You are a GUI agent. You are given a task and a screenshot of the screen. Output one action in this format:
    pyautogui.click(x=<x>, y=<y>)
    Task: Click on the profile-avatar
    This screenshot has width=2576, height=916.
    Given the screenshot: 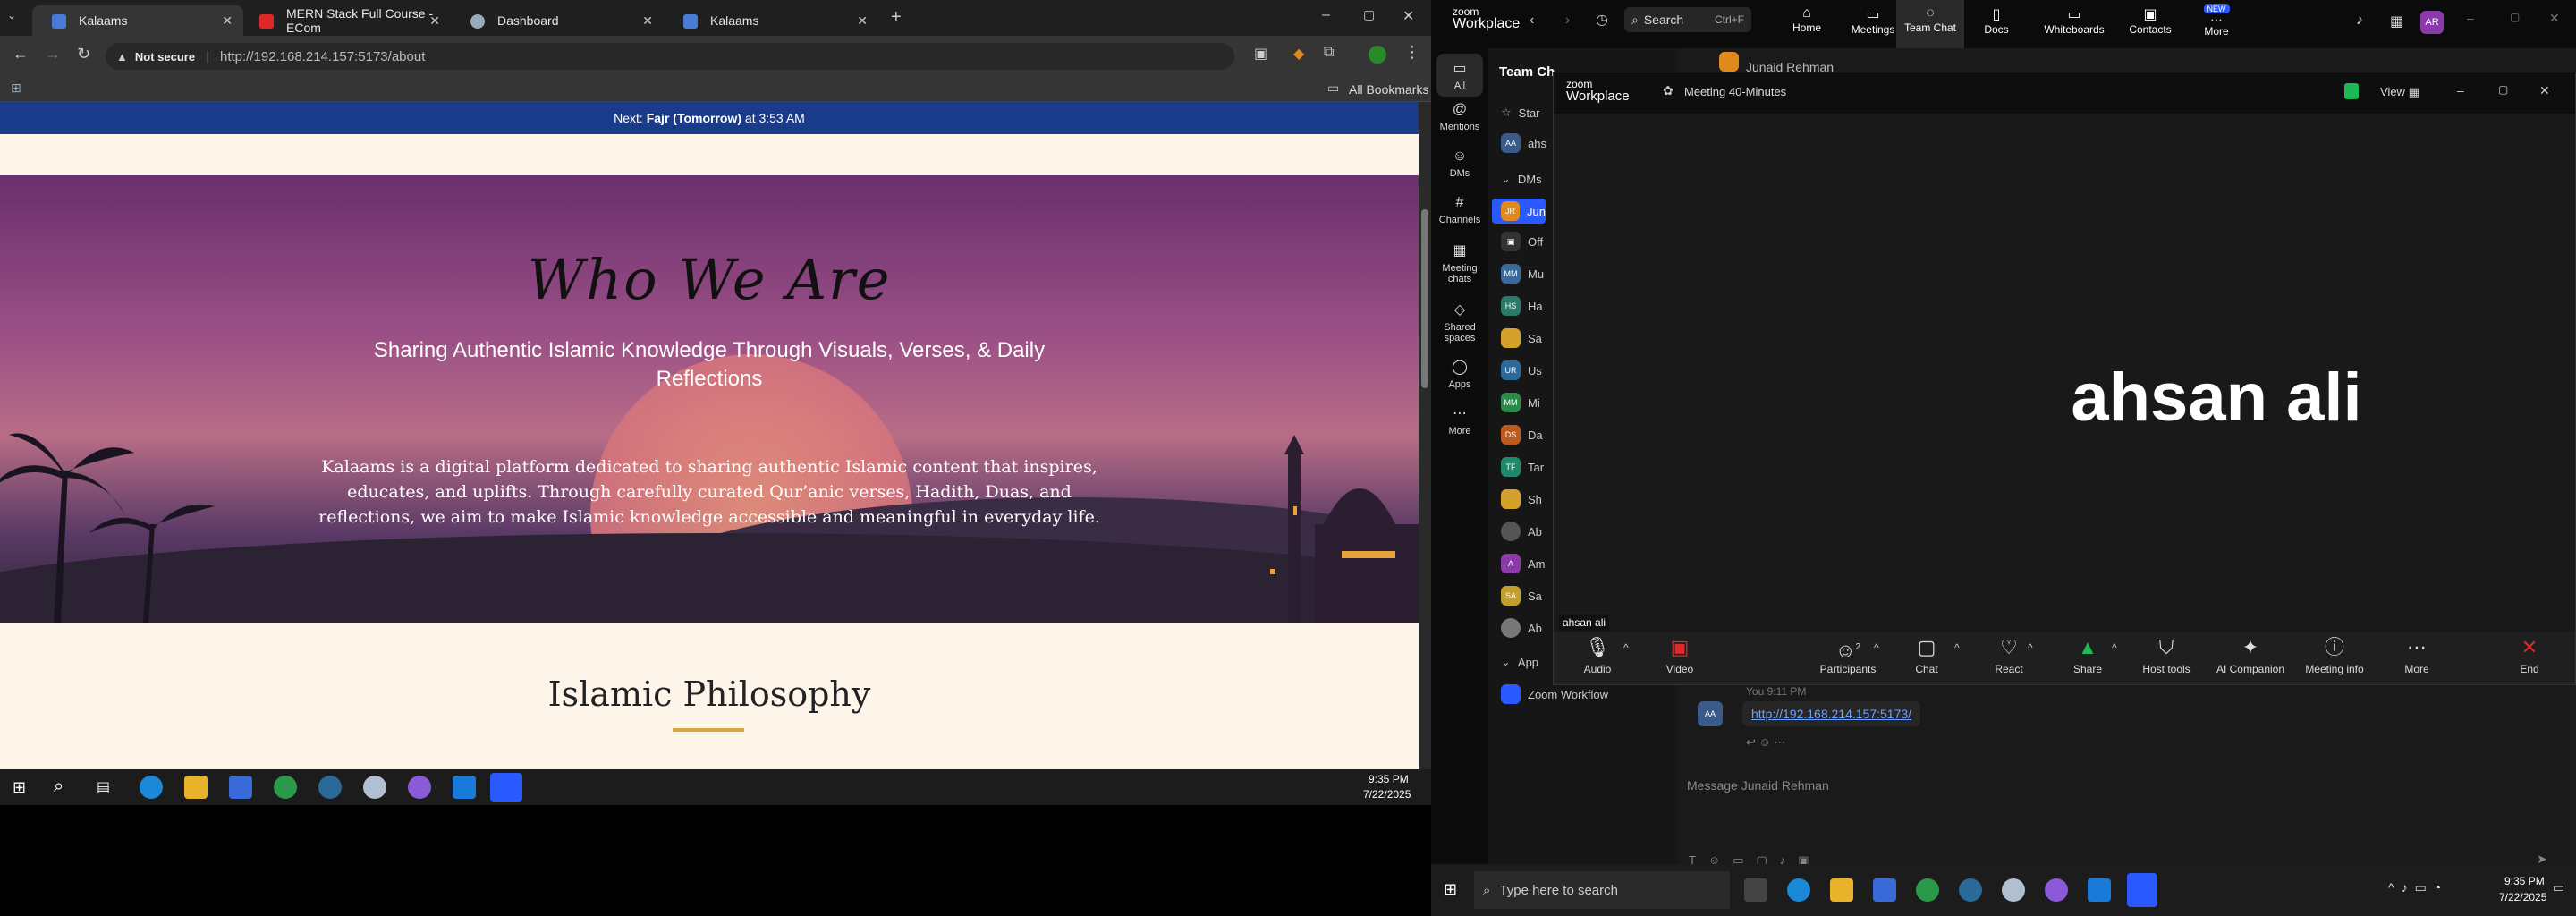 What is the action you would take?
    pyautogui.click(x=1377, y=55)
    